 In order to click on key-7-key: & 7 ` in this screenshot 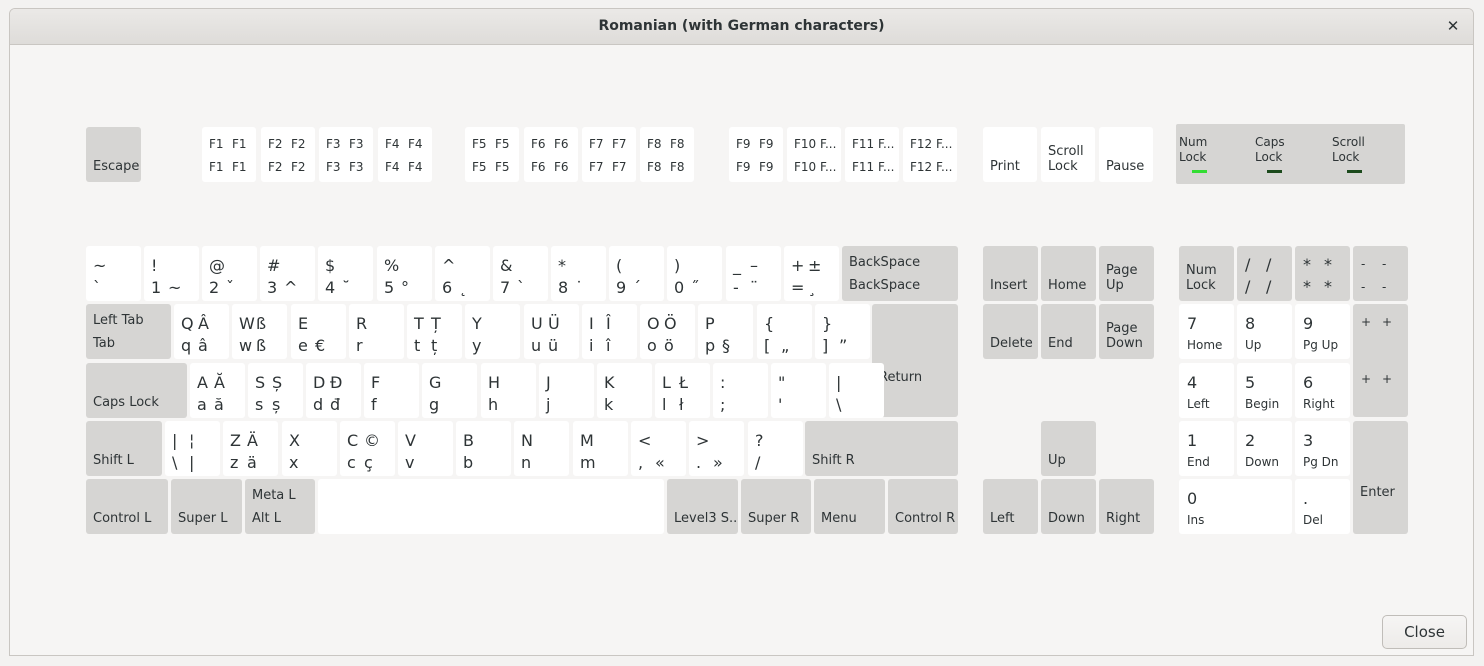, I will do `click(520, 273)`.